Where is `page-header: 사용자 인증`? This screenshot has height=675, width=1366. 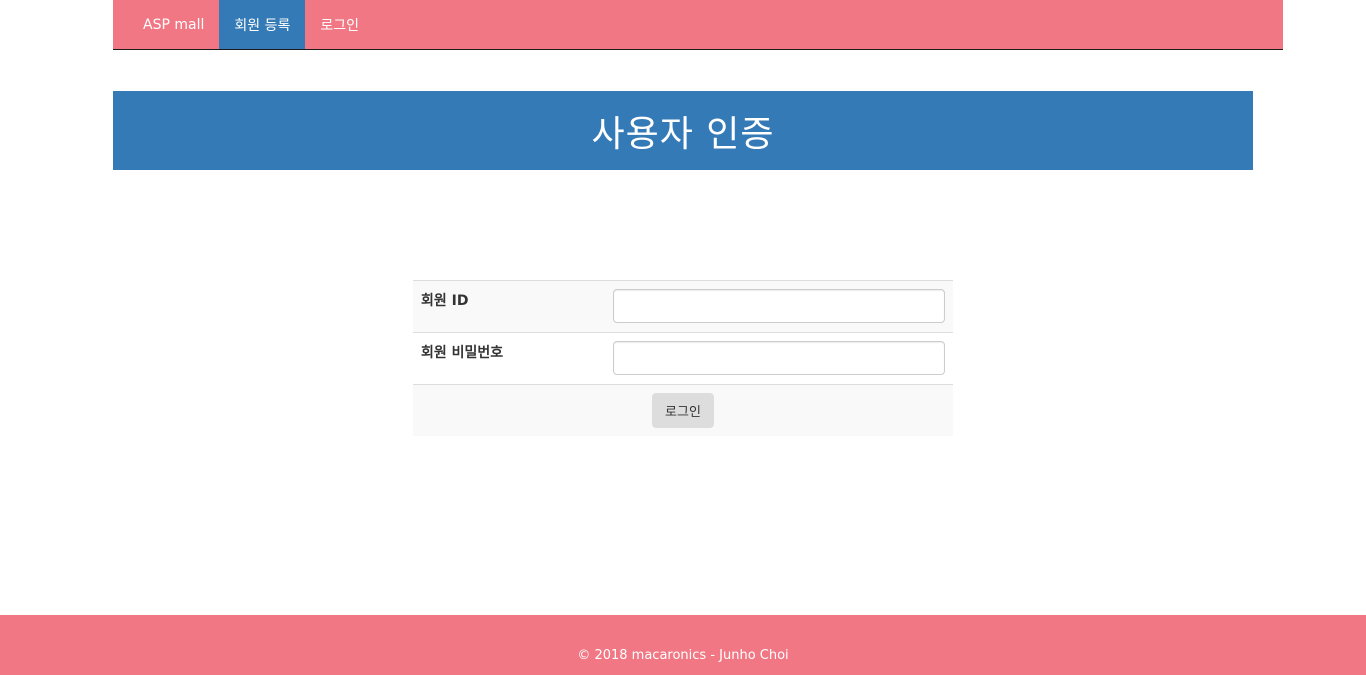 page-header: 사용자 인증 is located at coordinates (683, 130).